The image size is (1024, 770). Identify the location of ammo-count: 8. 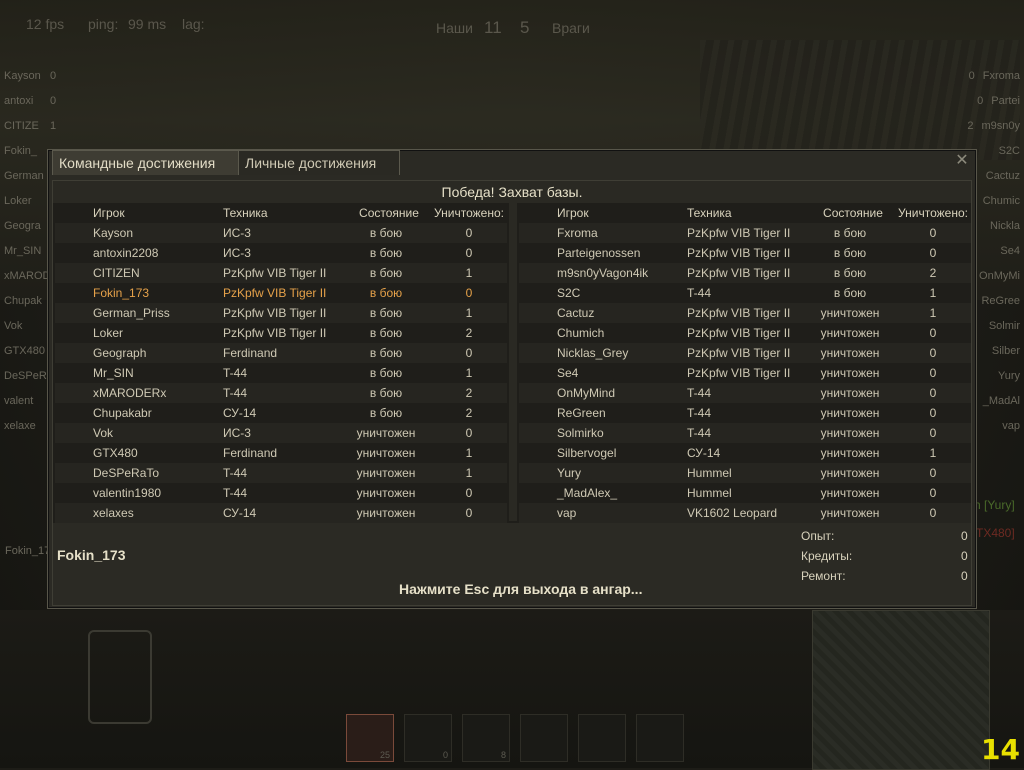
(503, 755).